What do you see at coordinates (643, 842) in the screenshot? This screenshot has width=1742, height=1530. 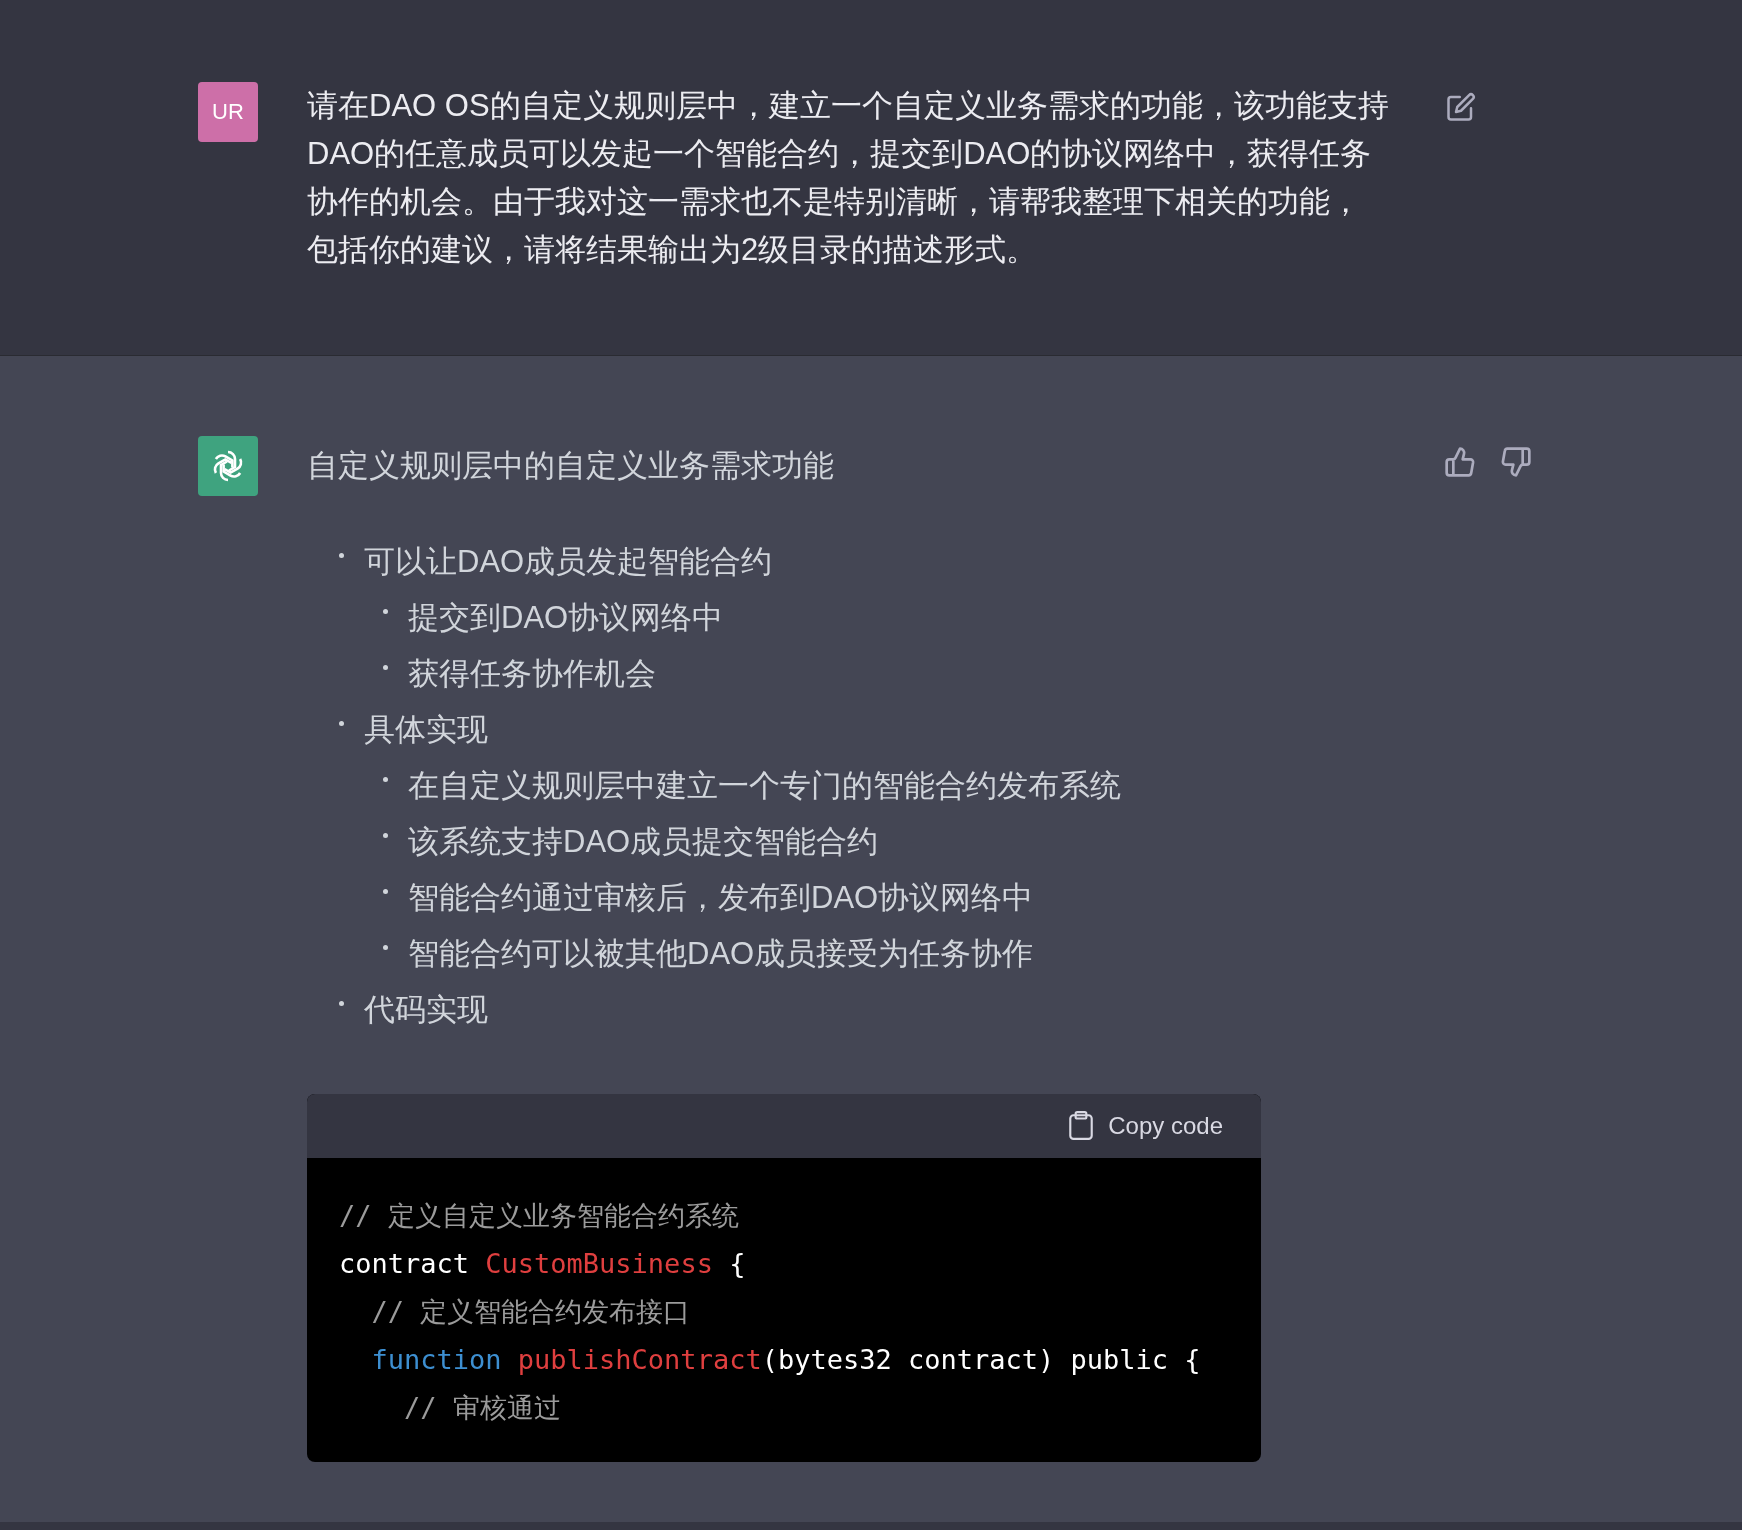 I see `list-item: 该系统支持DAO成员提交智能合约` at bounding box center [643, 842].